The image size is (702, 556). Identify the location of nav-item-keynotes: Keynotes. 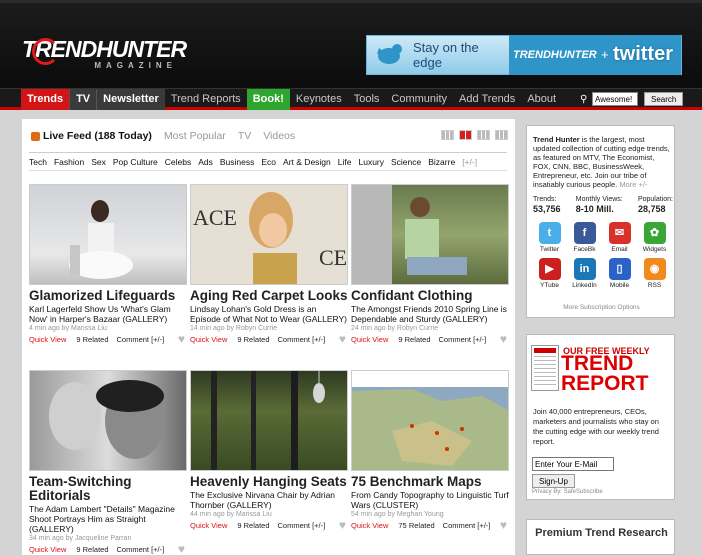
(319, 99).